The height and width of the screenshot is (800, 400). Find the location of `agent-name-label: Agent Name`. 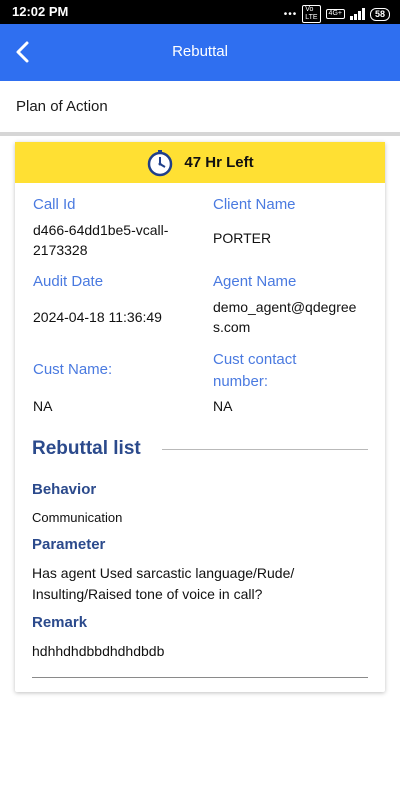

agent-name-label: Agent Name is located at coordinates (255, 281).